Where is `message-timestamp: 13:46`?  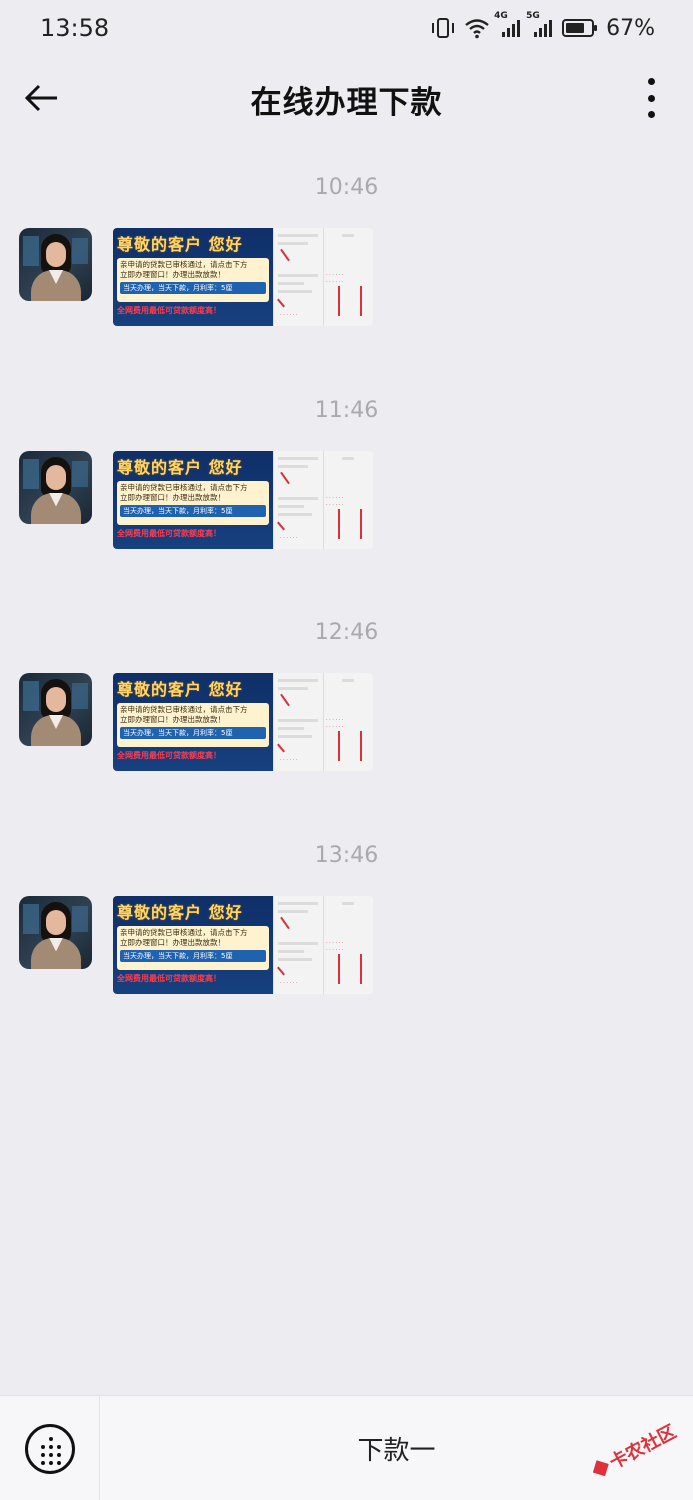 message-timestamp: 13:46 is located at coordinates (346, 855).